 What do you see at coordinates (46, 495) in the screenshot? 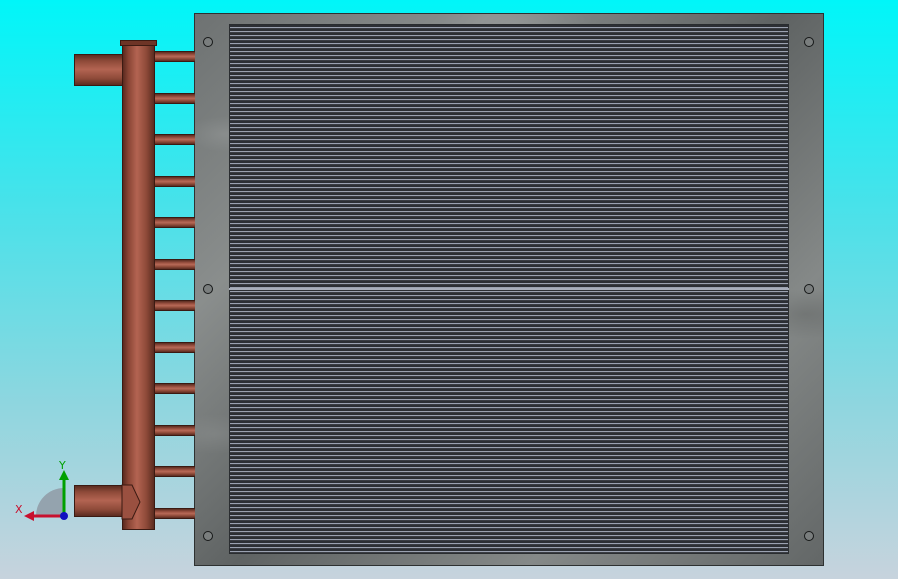
I see `triad-graphic` at bounding box center [46, 495].